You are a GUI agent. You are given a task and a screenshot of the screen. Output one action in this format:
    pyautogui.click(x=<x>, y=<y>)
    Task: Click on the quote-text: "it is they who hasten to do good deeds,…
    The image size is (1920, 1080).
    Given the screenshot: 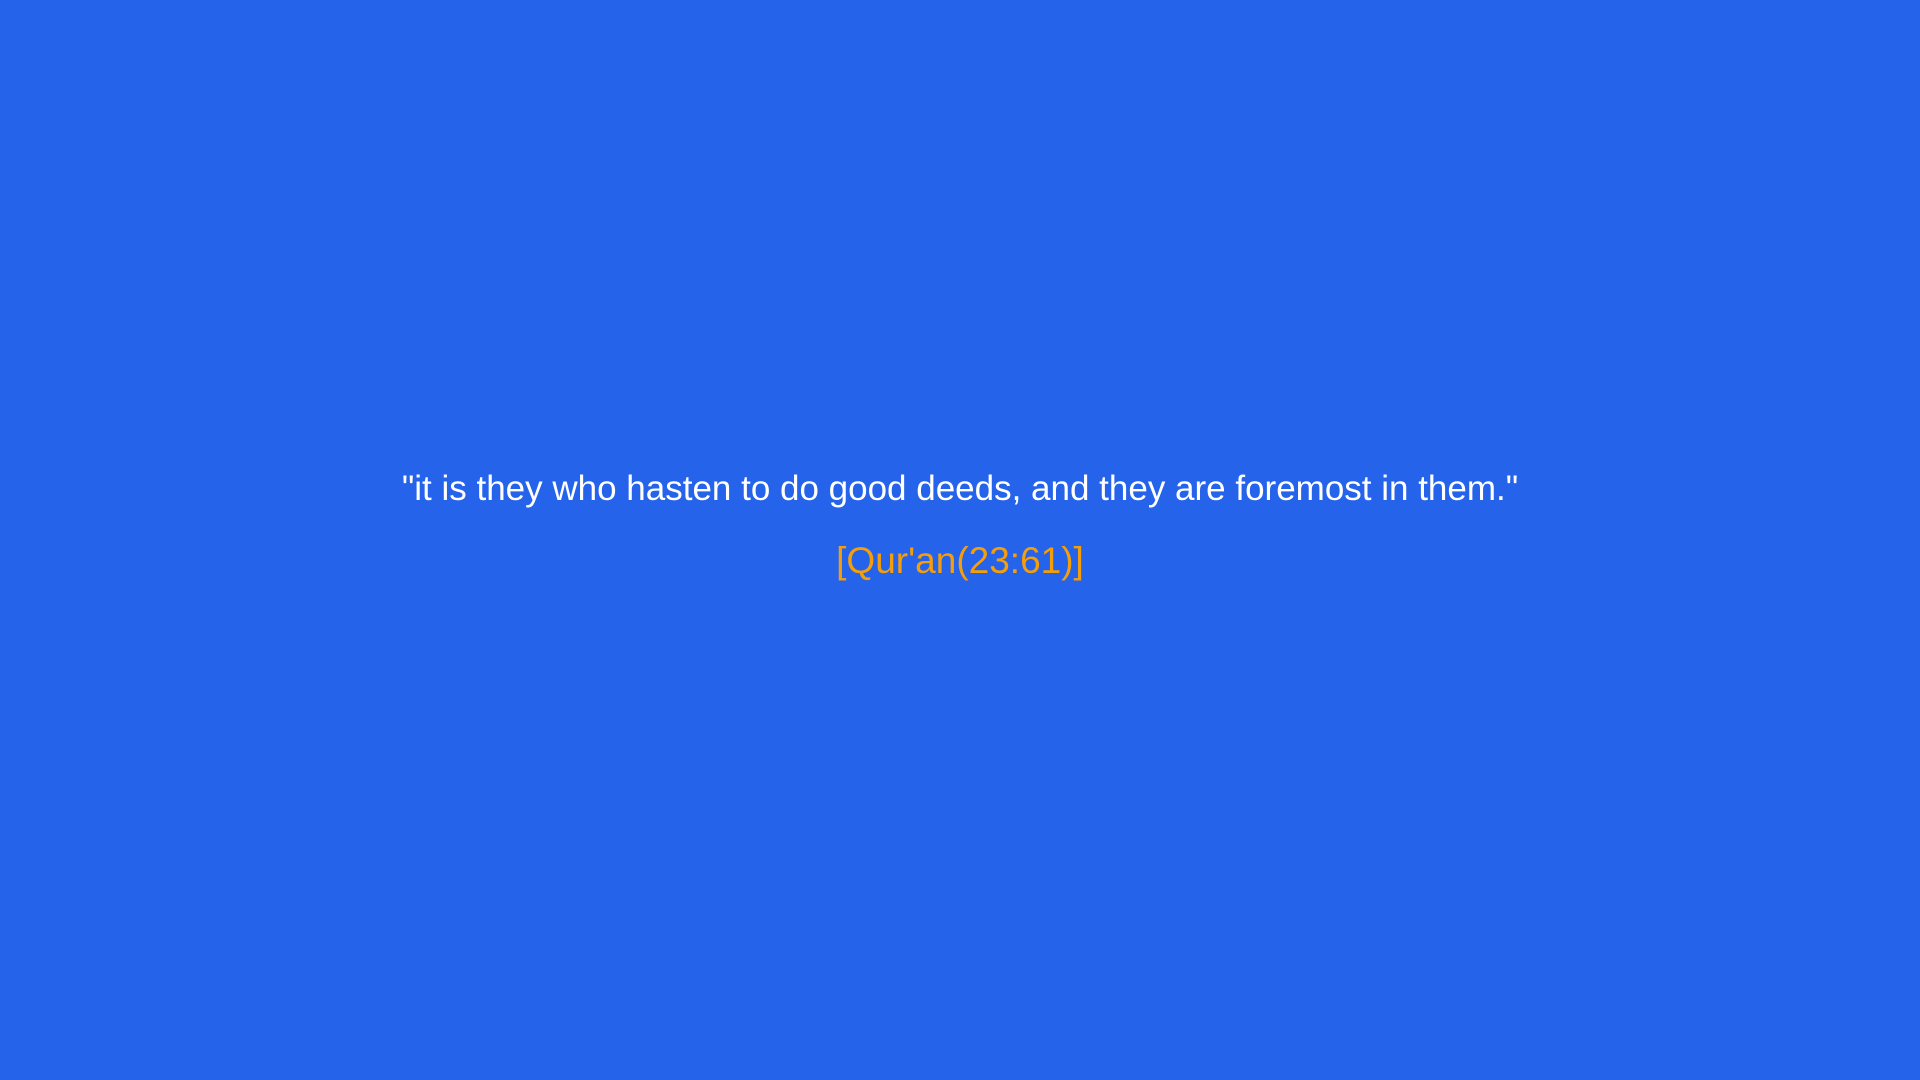 What is the action you would take?
    pyautogui.click(x=960, y=488)
    